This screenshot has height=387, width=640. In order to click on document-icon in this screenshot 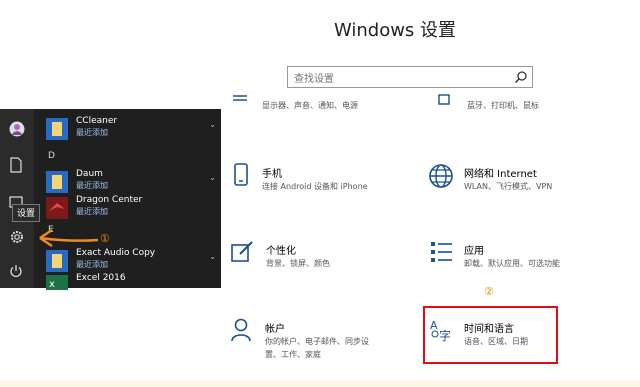, I will do `click(16, 165)`.